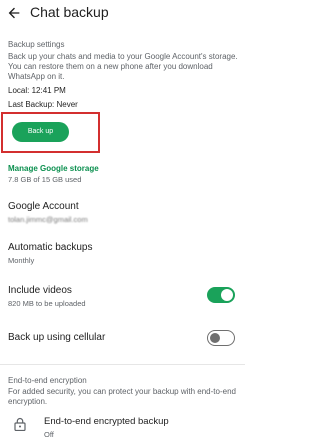 The image size is (320, 445). Describe the element at coordinates (122, 364) in the screenshot. I see `section-divider` at that location.